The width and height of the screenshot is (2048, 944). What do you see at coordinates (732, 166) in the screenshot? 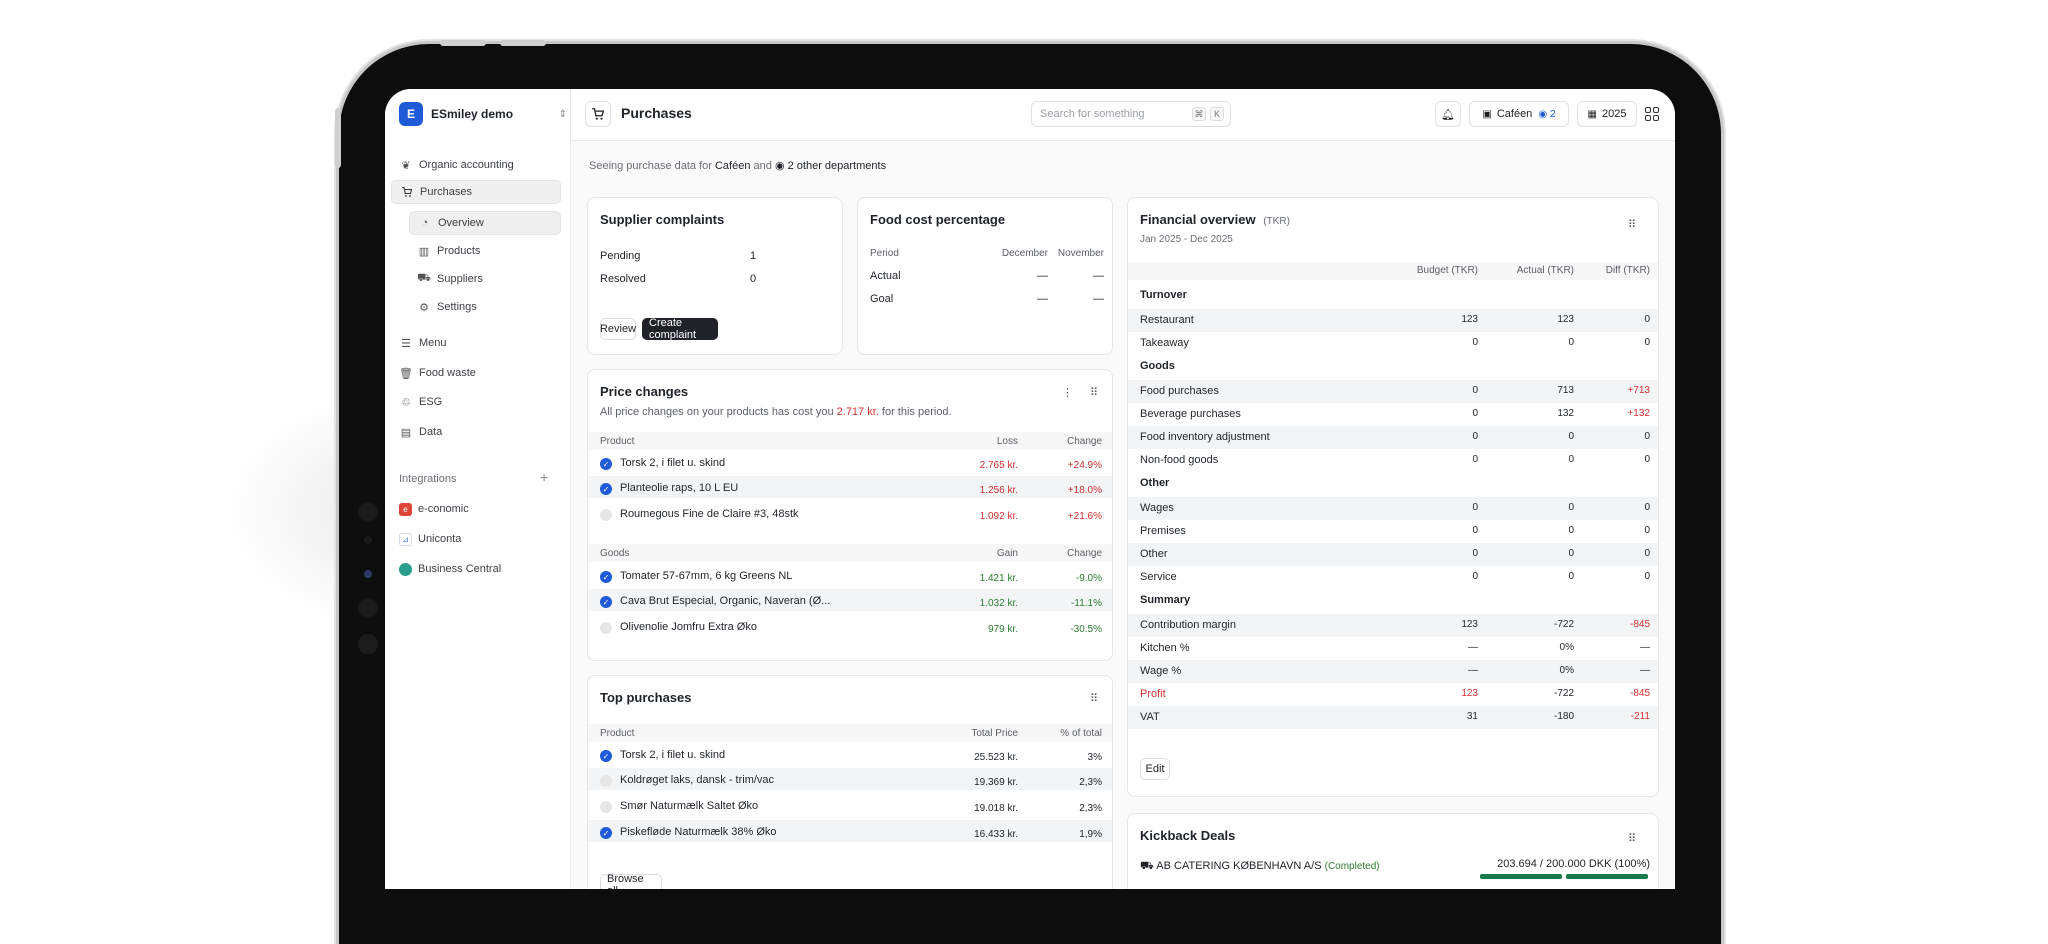
I see `seeing-department: Caféen` at bounding box center [732, 166].